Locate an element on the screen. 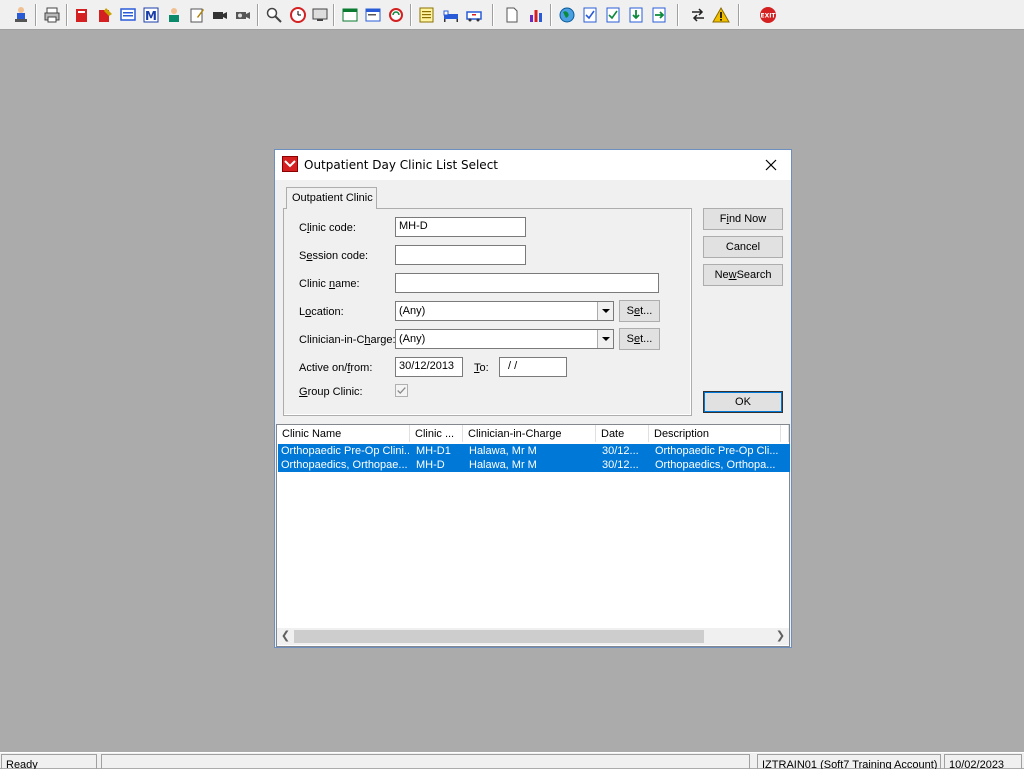  video-camera-icon is located at coordinates (220, 14).